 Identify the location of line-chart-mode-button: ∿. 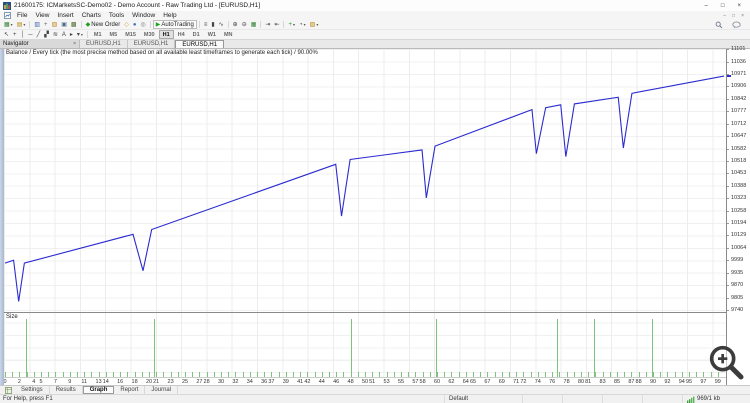
(221, 24).